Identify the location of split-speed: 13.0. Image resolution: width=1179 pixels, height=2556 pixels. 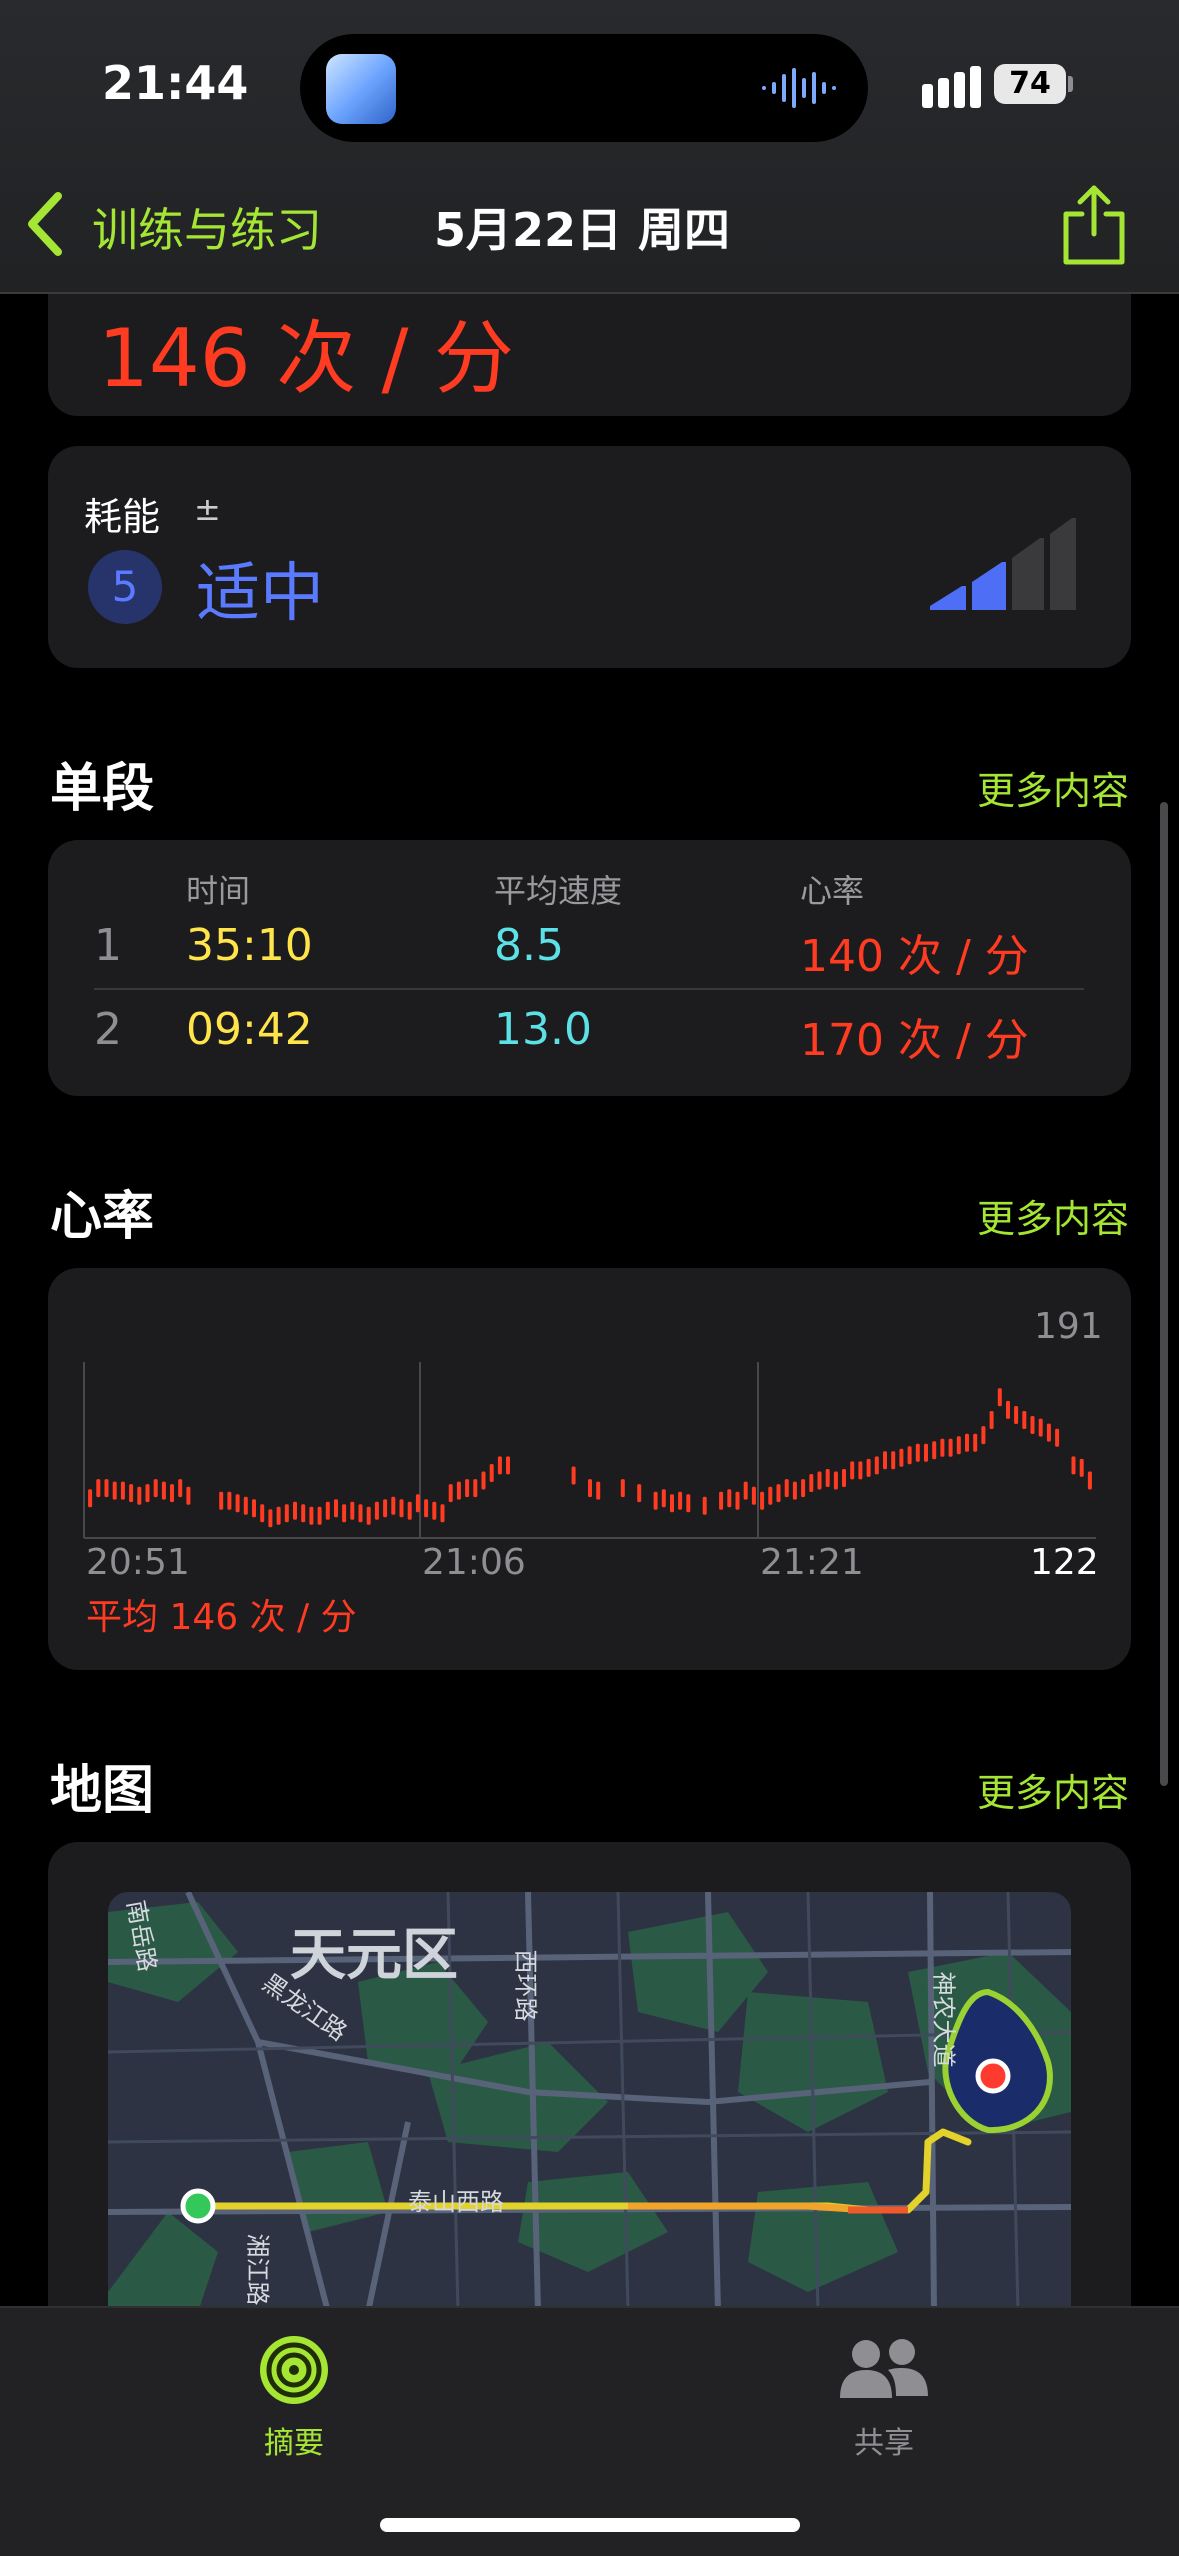
(543, 1029).